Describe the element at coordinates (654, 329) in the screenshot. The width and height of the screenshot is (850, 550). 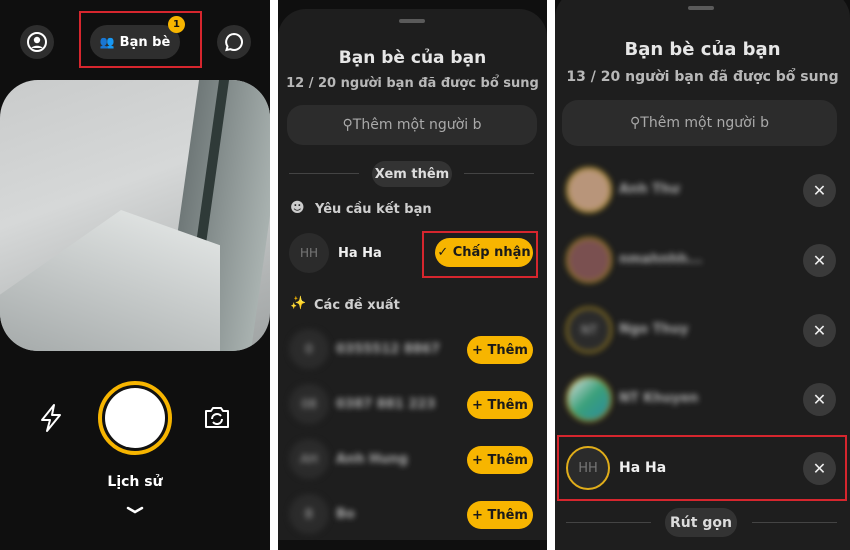
I see `friend-name: Ngo Thuy` at that location.